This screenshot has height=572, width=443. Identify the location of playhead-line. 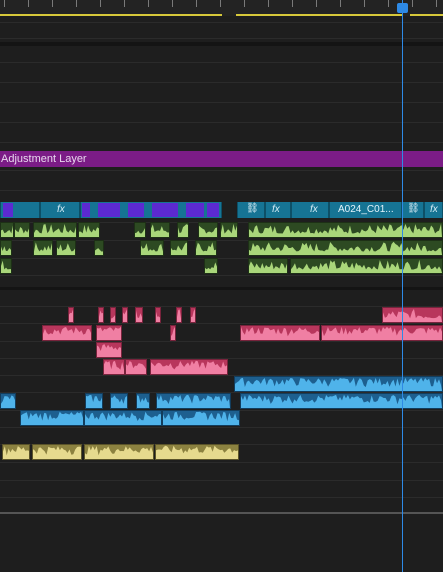
(402, 286).